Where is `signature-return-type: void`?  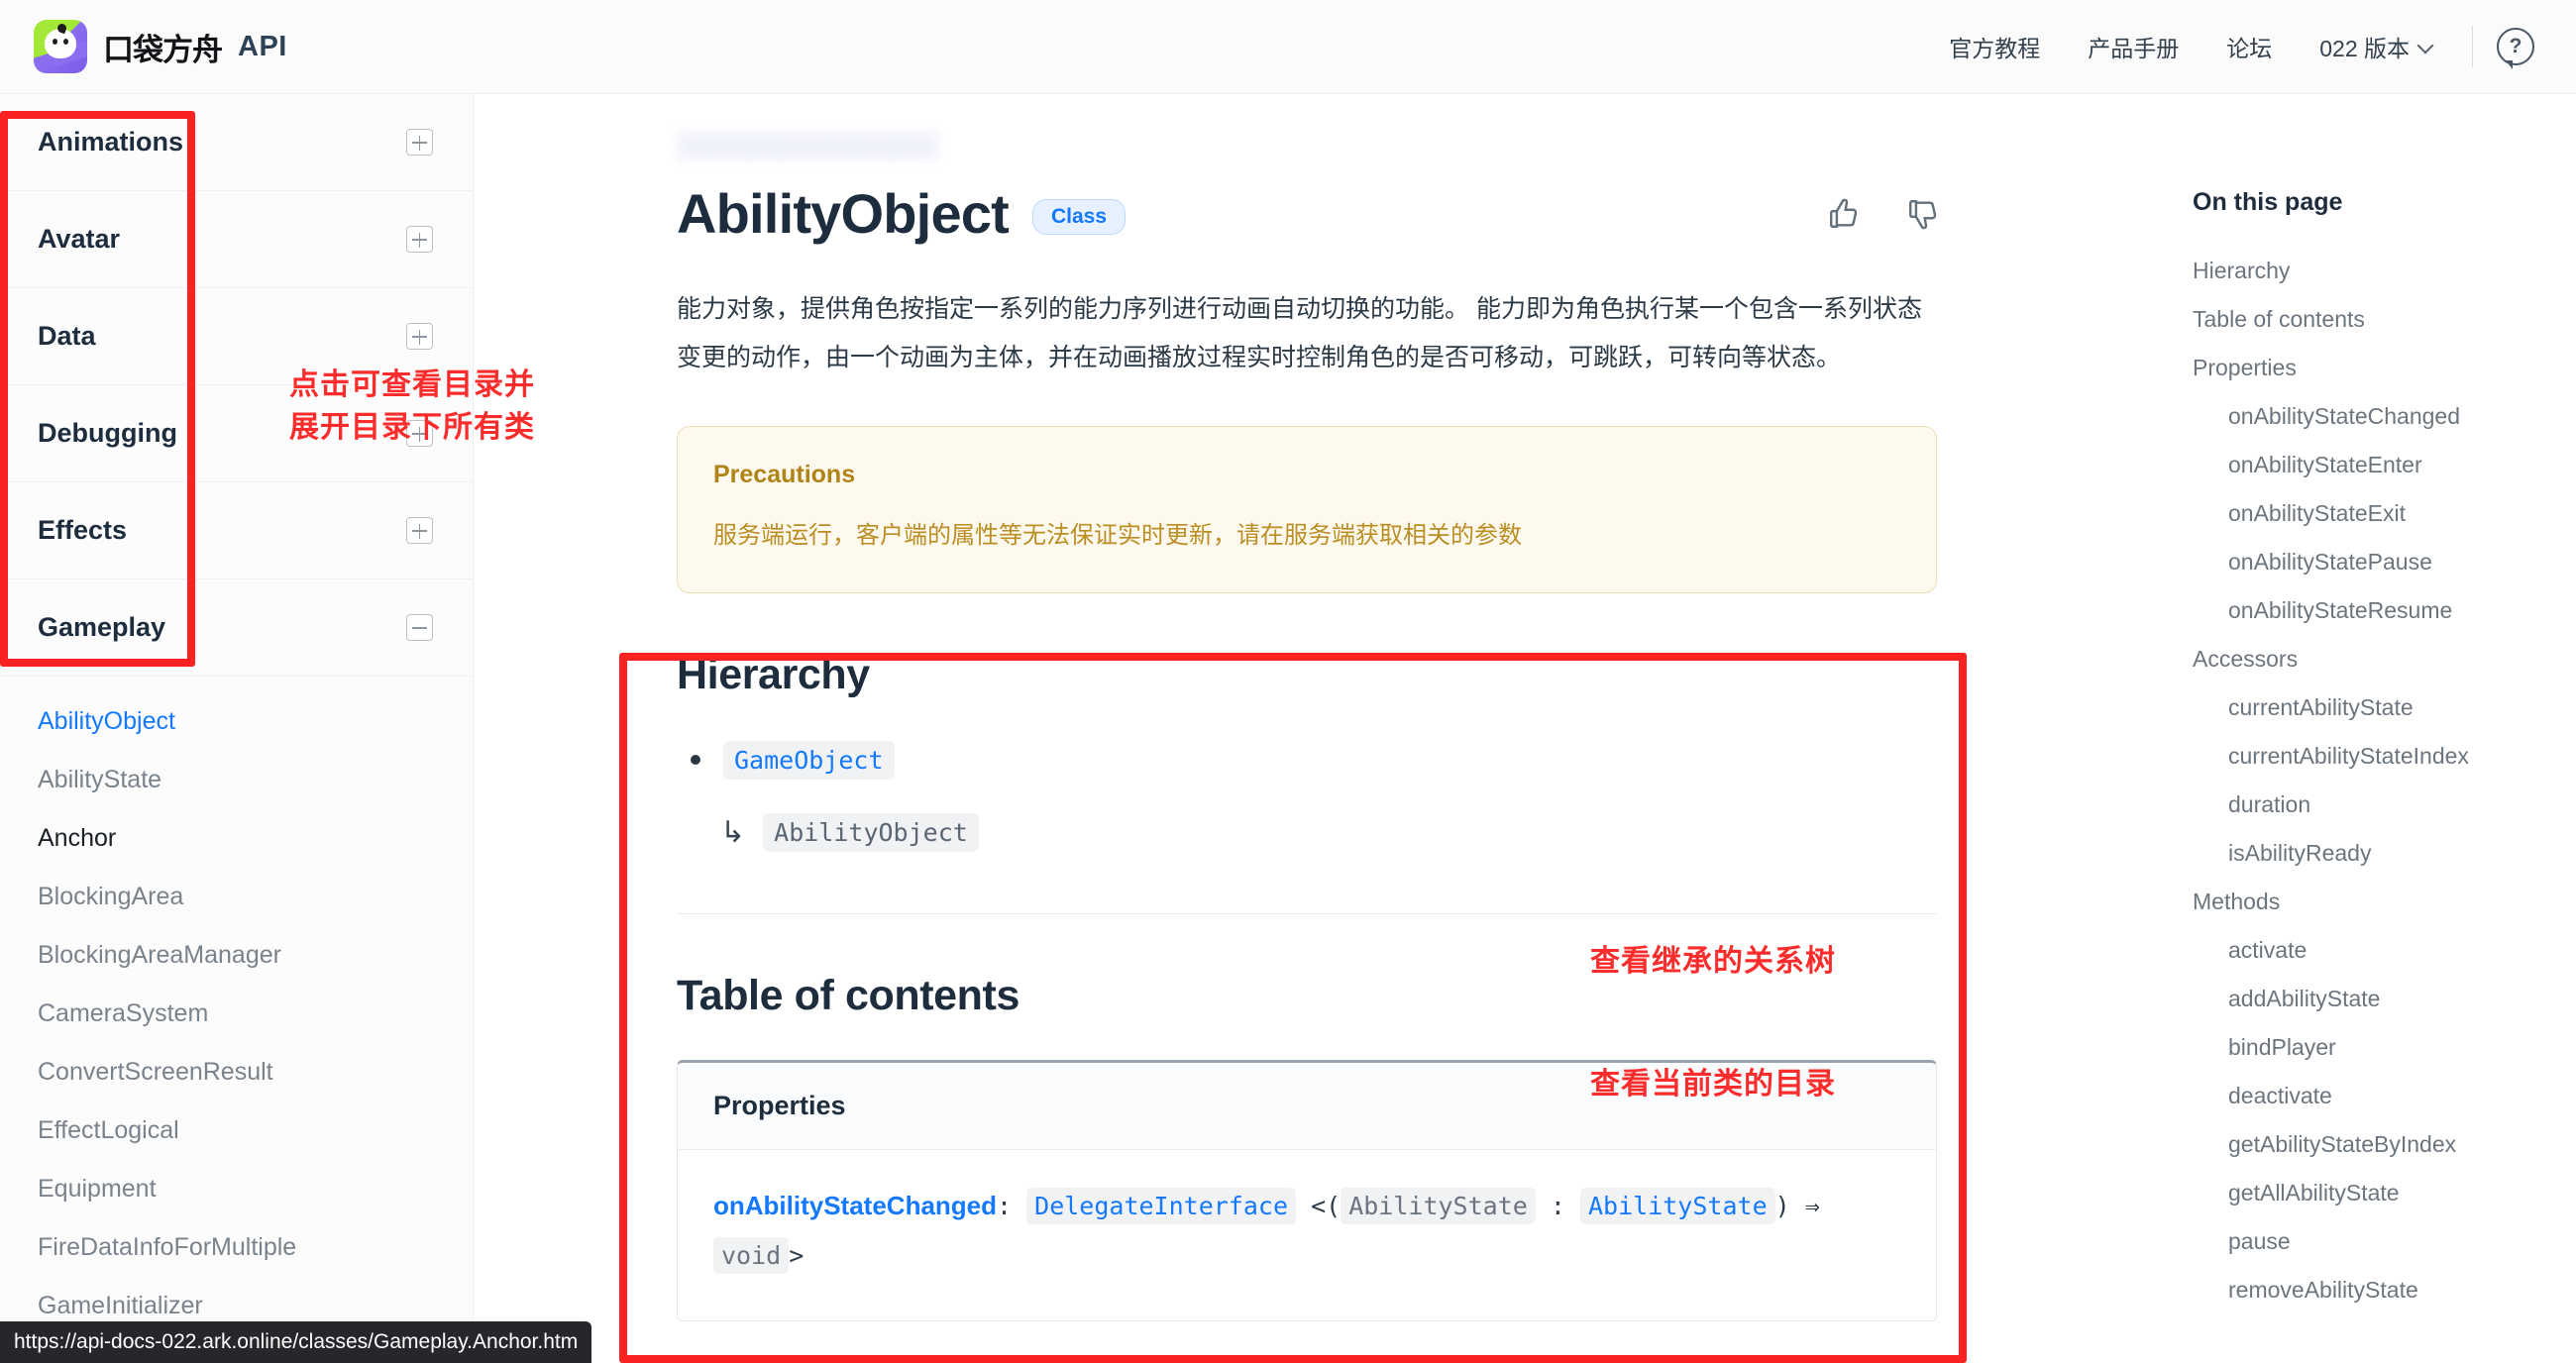
signature-return-type: void is located at coordinates (751, 1255).